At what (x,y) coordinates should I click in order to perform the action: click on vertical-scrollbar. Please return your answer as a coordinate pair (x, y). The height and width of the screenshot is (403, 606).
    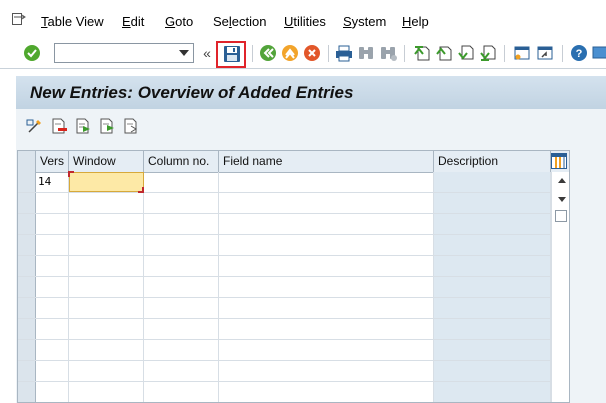
    Looking at the image, I should click on (560, 287).